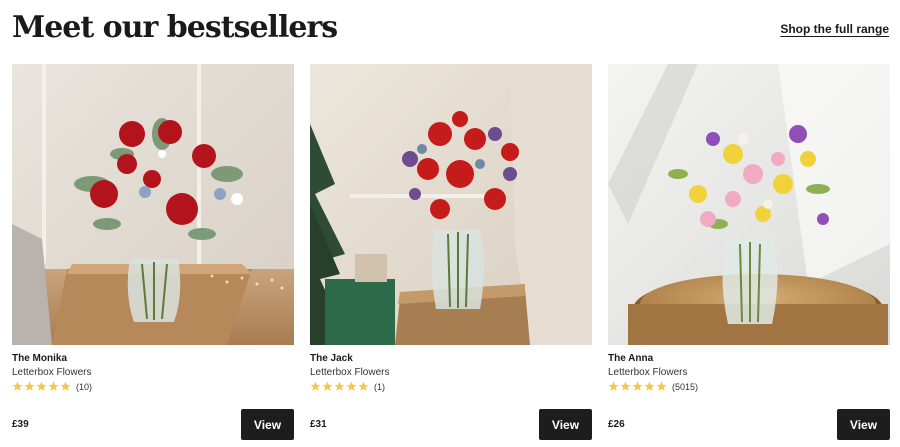  I want to click on star-rating: (10), so click(52, 386).